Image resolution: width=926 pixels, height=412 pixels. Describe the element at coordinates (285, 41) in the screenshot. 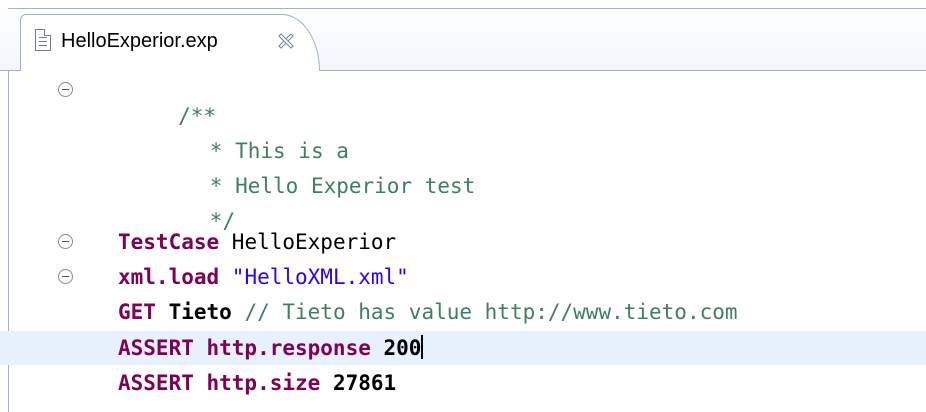

I see `close-icon` at that location.